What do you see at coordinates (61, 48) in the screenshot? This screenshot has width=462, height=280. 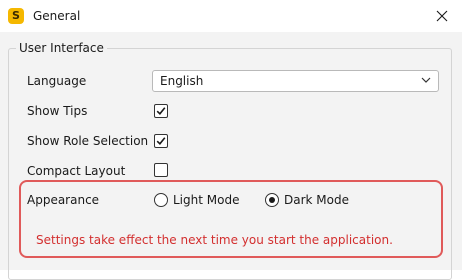 I see `group-title: User Interface` at bounding box center [61, 48].